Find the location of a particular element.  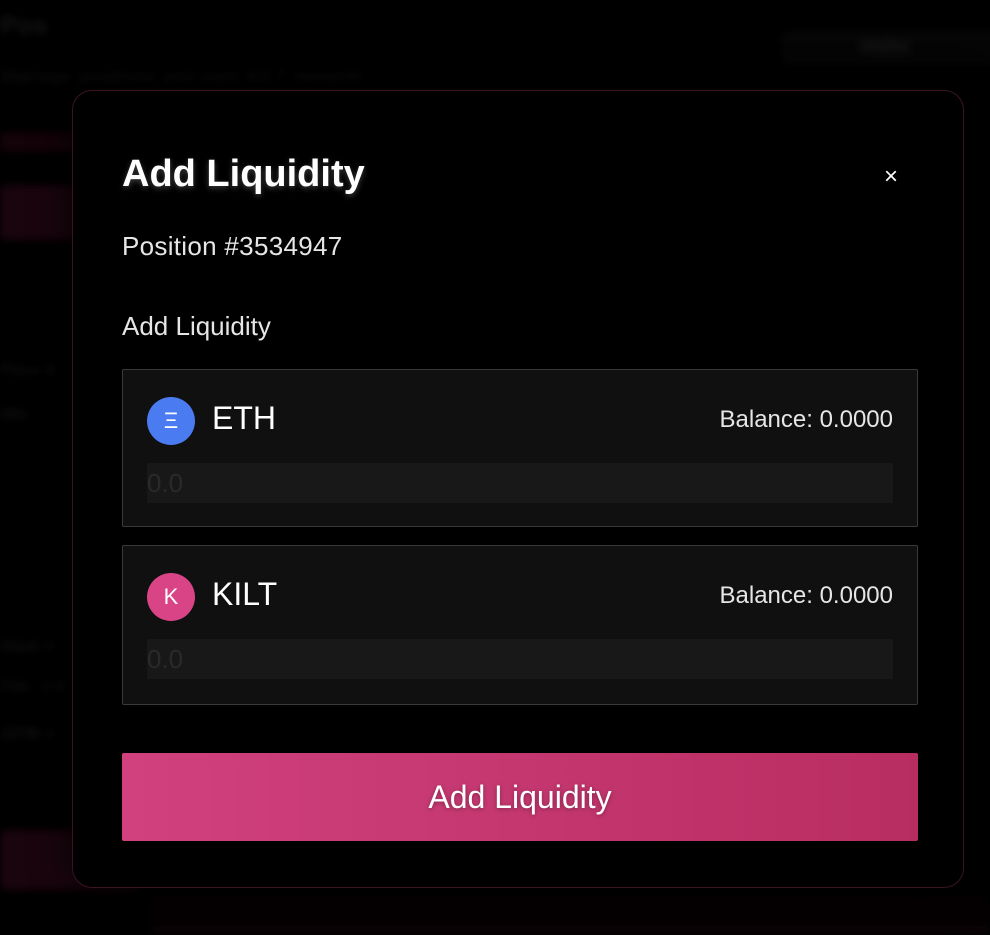

token-card-kilt: K KILT Balance: 0.0000 is located at coordinates (520, 625).